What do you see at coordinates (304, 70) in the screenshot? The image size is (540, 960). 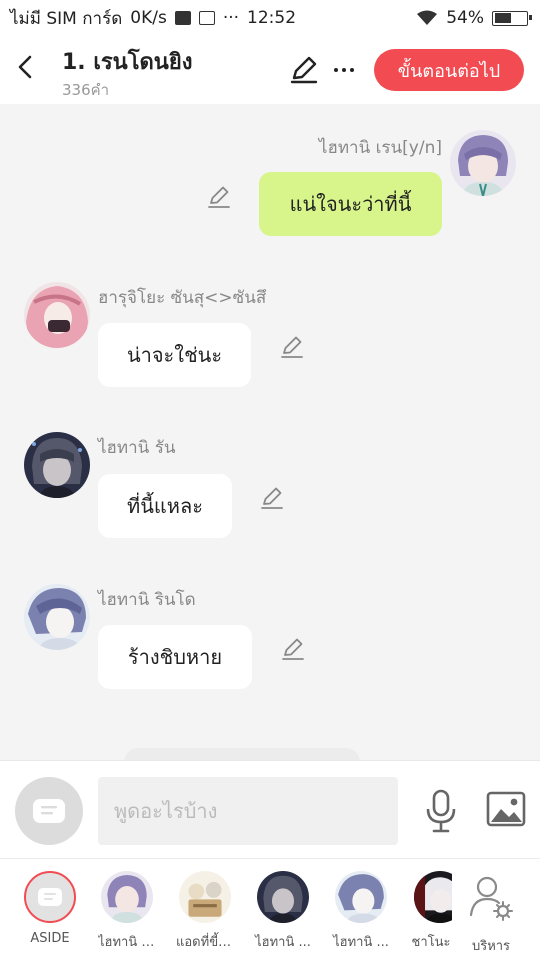 I see `edit-title-button` at bounding box center [304, 70].